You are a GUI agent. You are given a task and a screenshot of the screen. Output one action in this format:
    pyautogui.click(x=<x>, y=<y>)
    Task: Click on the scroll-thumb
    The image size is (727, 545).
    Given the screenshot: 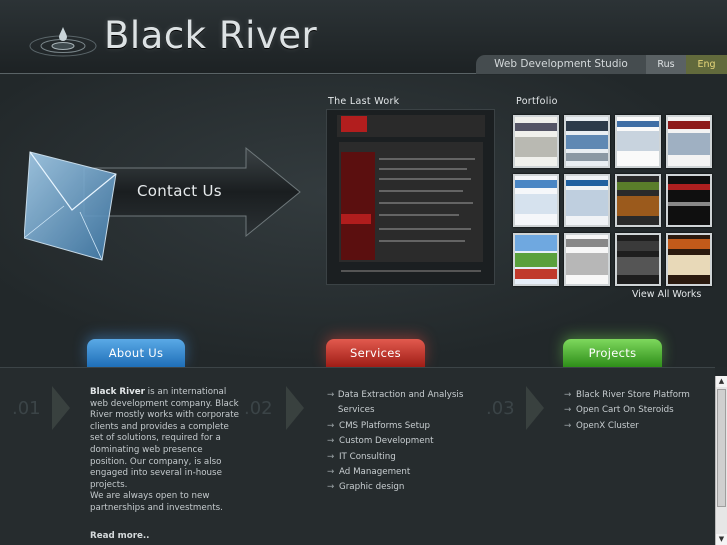 What is the action you would take?
    pyautogui.click(x=721, y=448)
    